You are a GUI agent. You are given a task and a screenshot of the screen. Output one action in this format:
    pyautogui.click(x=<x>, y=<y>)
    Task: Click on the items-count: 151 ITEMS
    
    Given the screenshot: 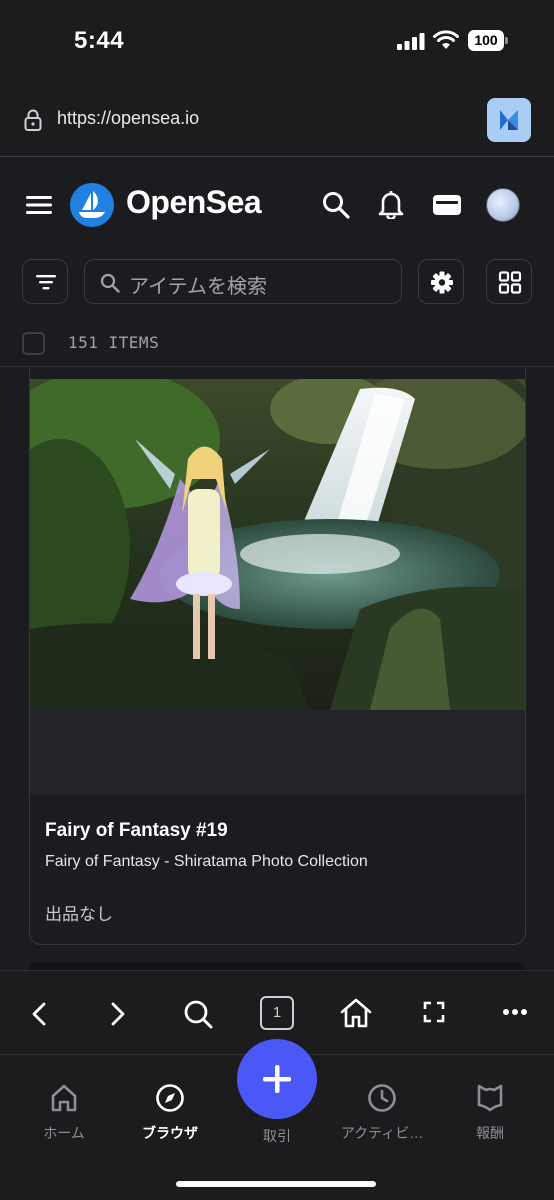 What is the action you would take?
    pyautogui.click(x=114, y=342)
    